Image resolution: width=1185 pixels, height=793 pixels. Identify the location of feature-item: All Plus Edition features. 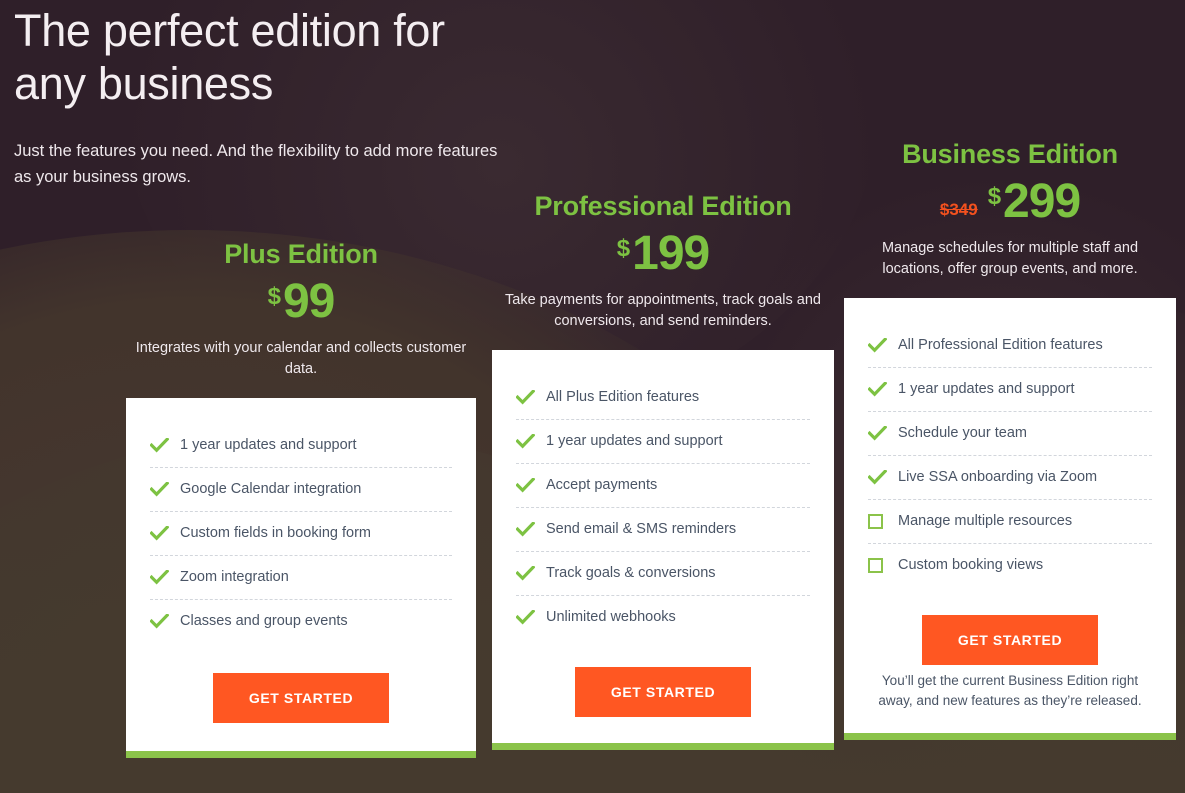
(663, 398).